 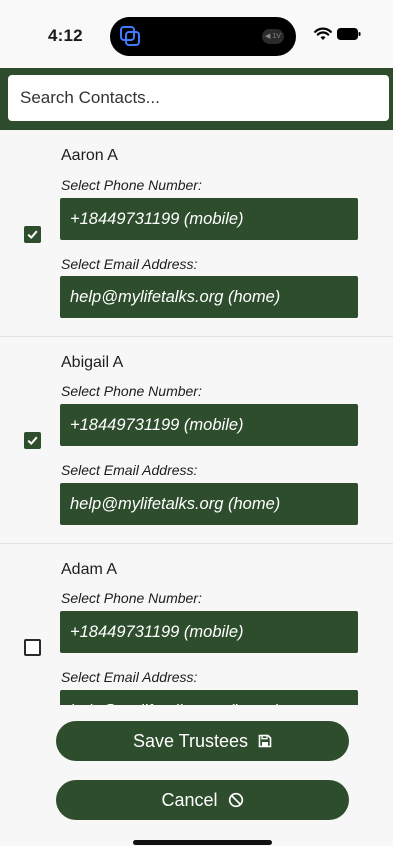 I want to click on save-trustees-button: Save Trustees, so click(x=202, y=741).